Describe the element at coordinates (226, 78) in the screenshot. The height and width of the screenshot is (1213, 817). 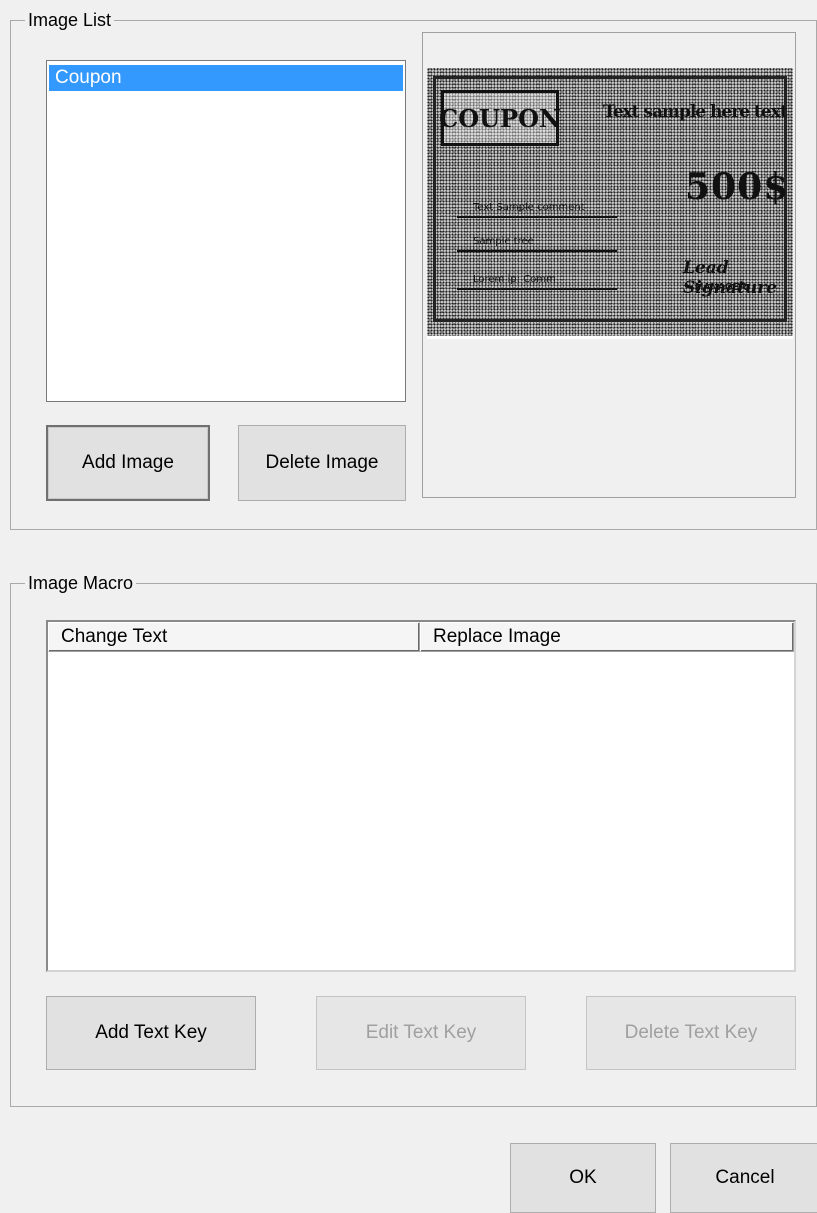
I see `list-item: Coupon` at that location.